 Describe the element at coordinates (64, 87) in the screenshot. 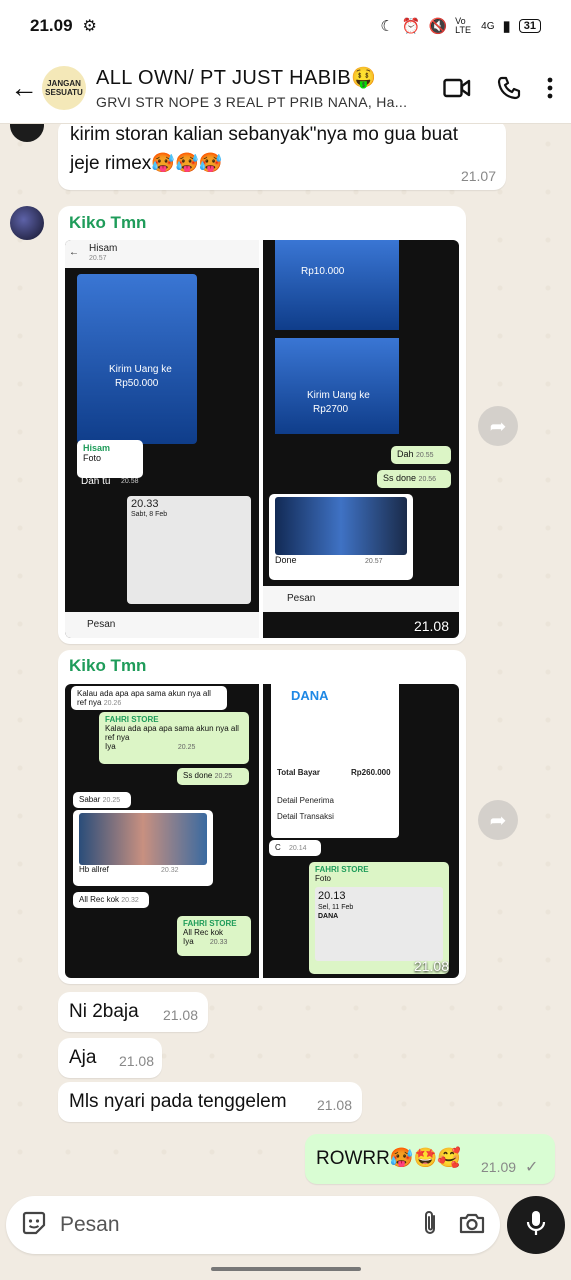

I see `group-avatar: JANGAN SESUATU` at that location.